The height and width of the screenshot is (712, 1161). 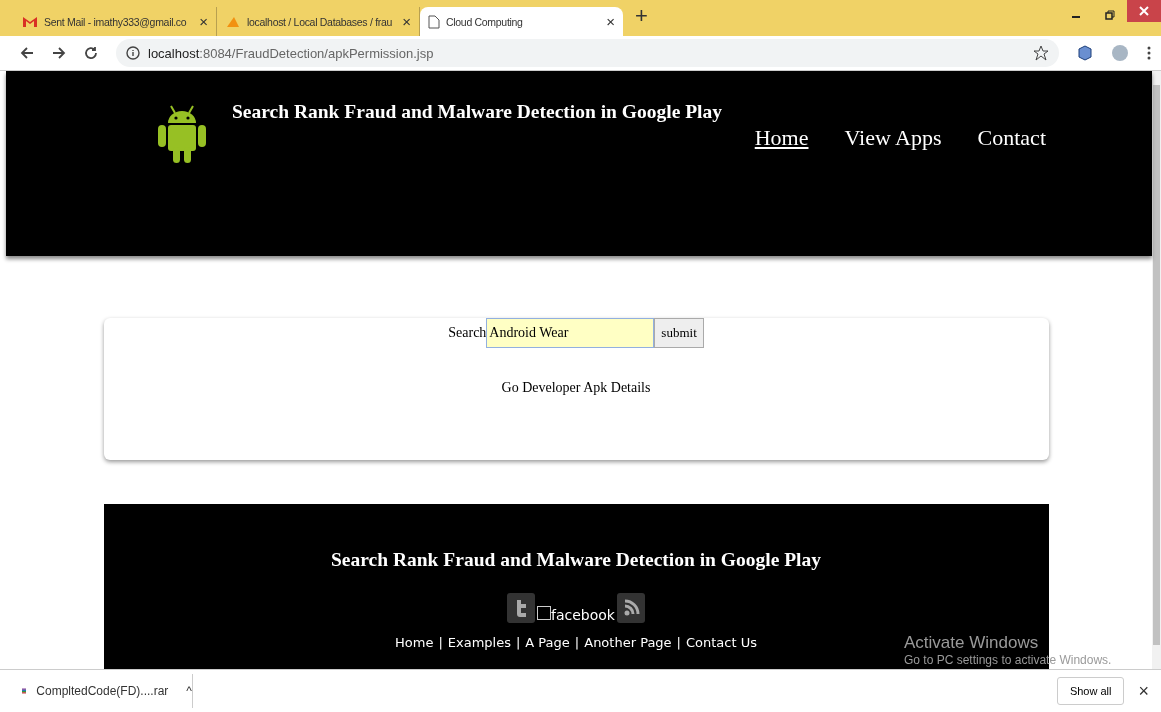 I want to click on back-icon, so click(x=27, y=53).